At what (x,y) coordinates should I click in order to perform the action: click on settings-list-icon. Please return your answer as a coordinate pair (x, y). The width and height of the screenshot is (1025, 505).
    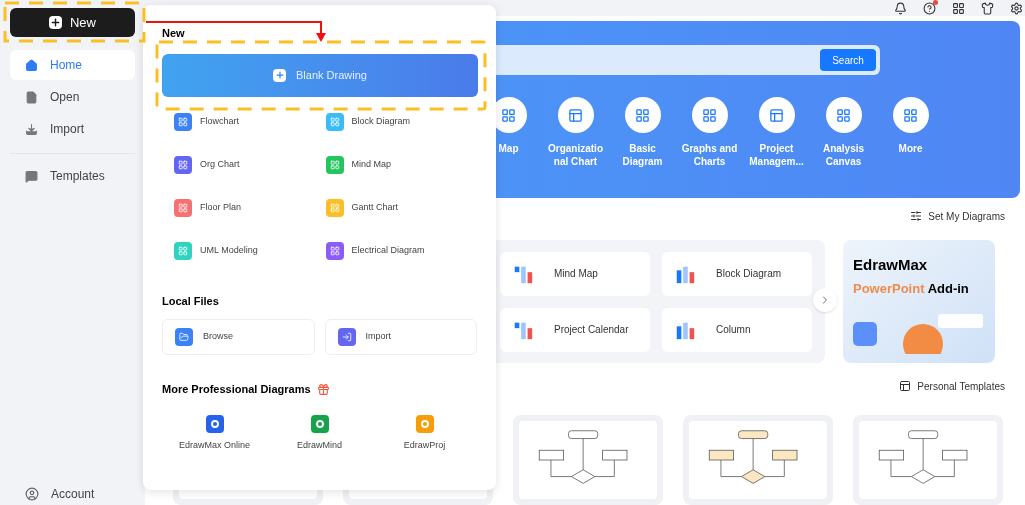
    Looking at the image, I should click on (916, 216).